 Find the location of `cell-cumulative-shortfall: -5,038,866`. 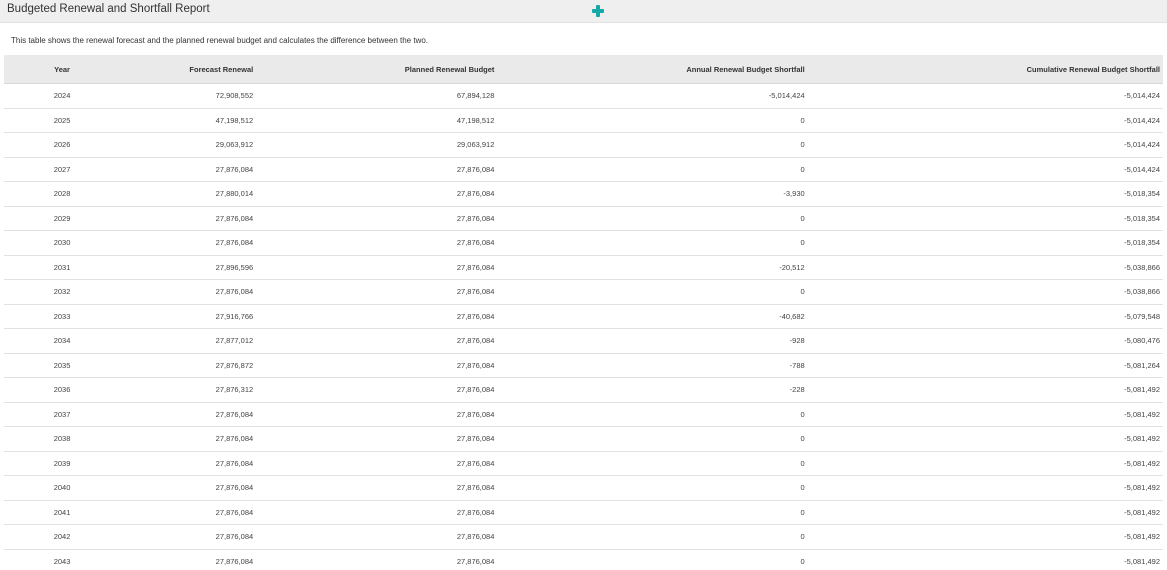

cell-cumulative-shortfall: -5,038,866 is located at coordinates (983, 267).